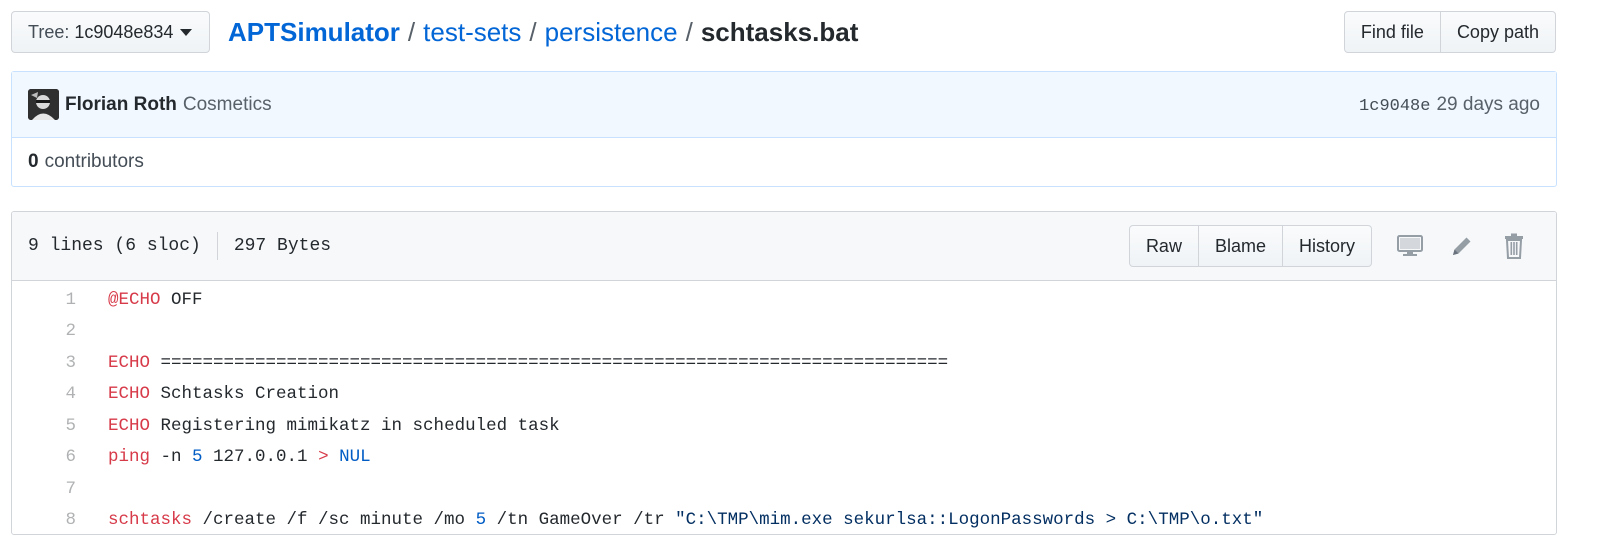  I want to click on line-number: 7, so click(60, 489).